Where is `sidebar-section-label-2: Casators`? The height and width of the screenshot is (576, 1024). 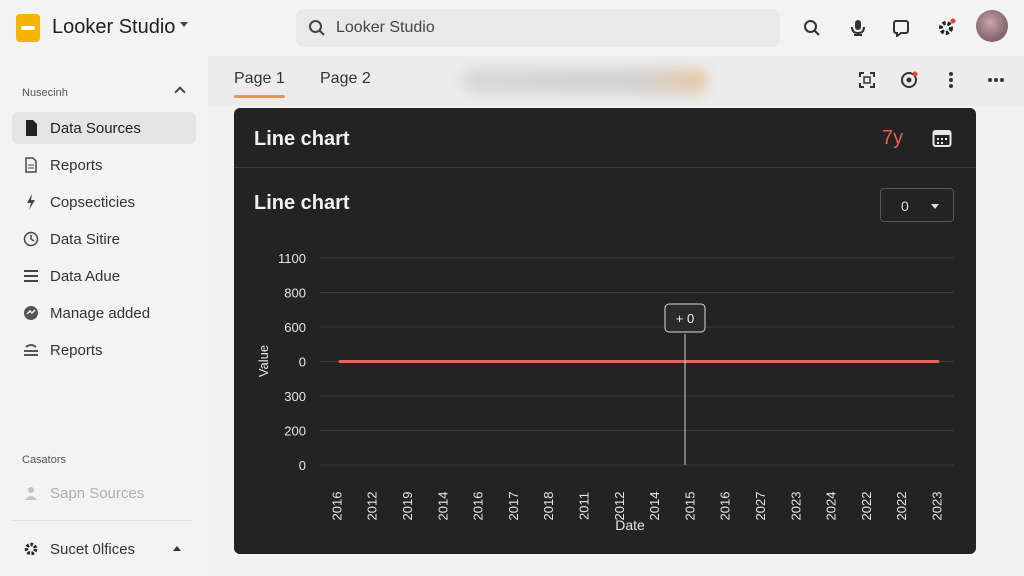 sidebar-section-label-2: Casators is located at coordinates (44, 460).